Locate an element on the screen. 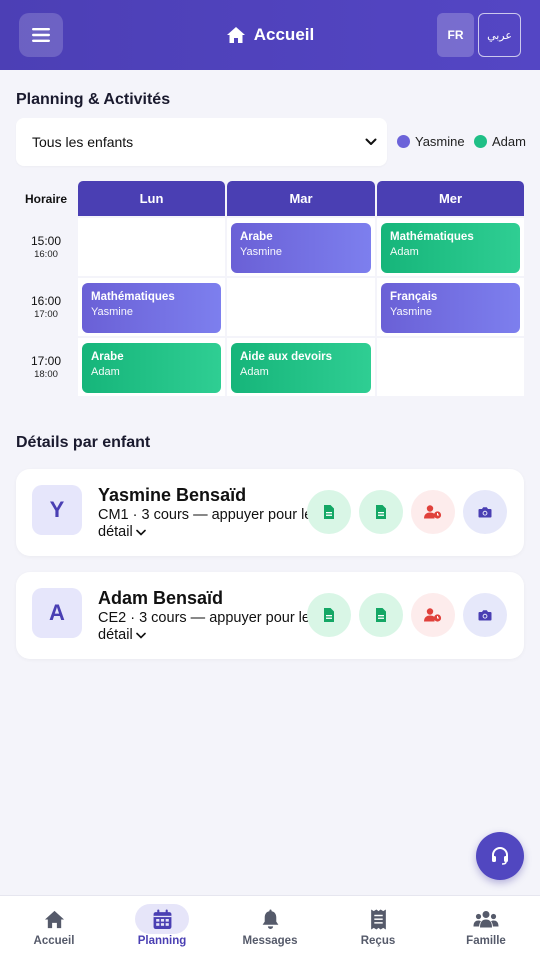  time-start: 15:00 is located at coordinates (46, 241).